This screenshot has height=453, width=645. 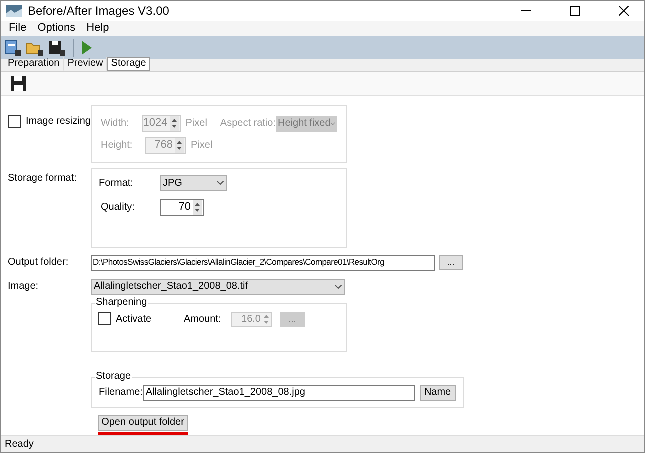 I want to click on field-label: Height:, so click(x=117, y=146).